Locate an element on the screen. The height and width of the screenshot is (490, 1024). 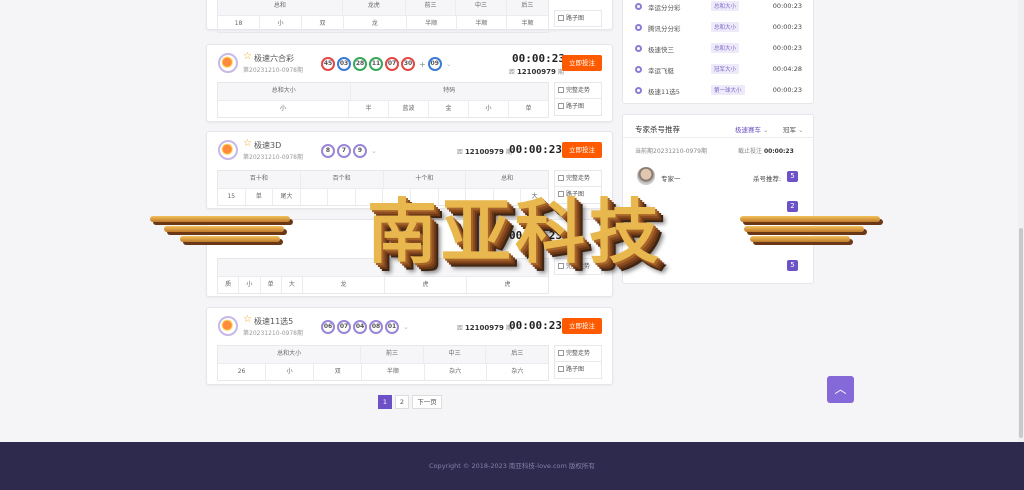
chevron-up-icon: ︿ is located at coordinates (840, 389).